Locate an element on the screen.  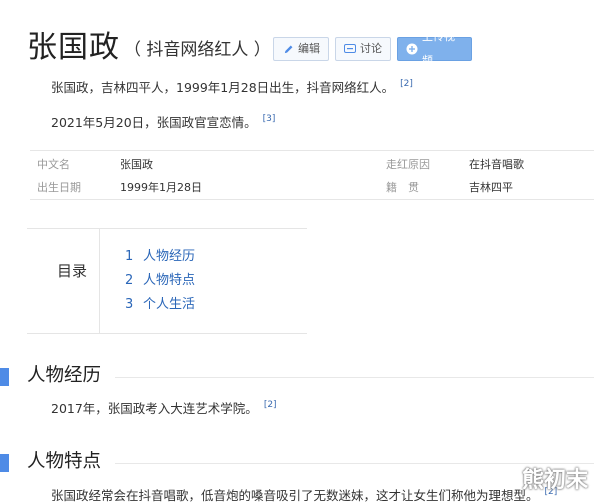
section-text: 张国政经常会在抖音唱歌，低音炮的嗓音吸引了无数迷妹，这才让女生们称他为理想型。 is located at coordinates (295, 495).